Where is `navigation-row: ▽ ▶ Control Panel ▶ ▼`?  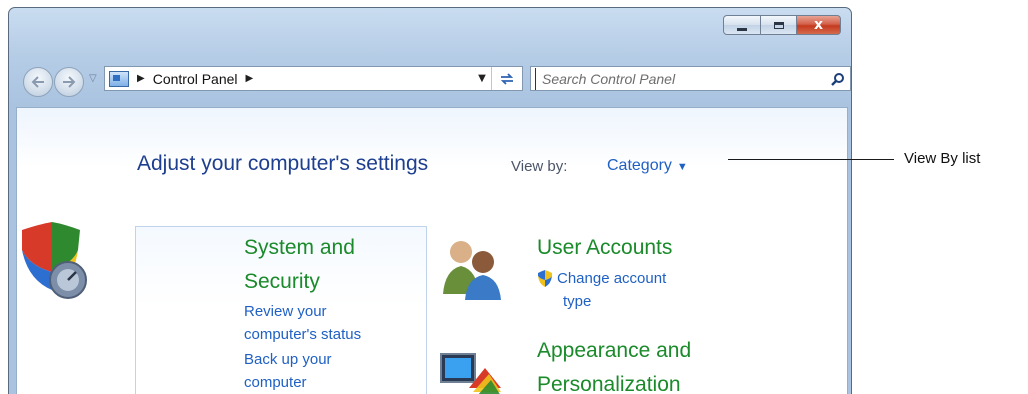 navigation-row: ▽ ▶ Control Panel ▶ ▼ is located at coordinates (437, 80).